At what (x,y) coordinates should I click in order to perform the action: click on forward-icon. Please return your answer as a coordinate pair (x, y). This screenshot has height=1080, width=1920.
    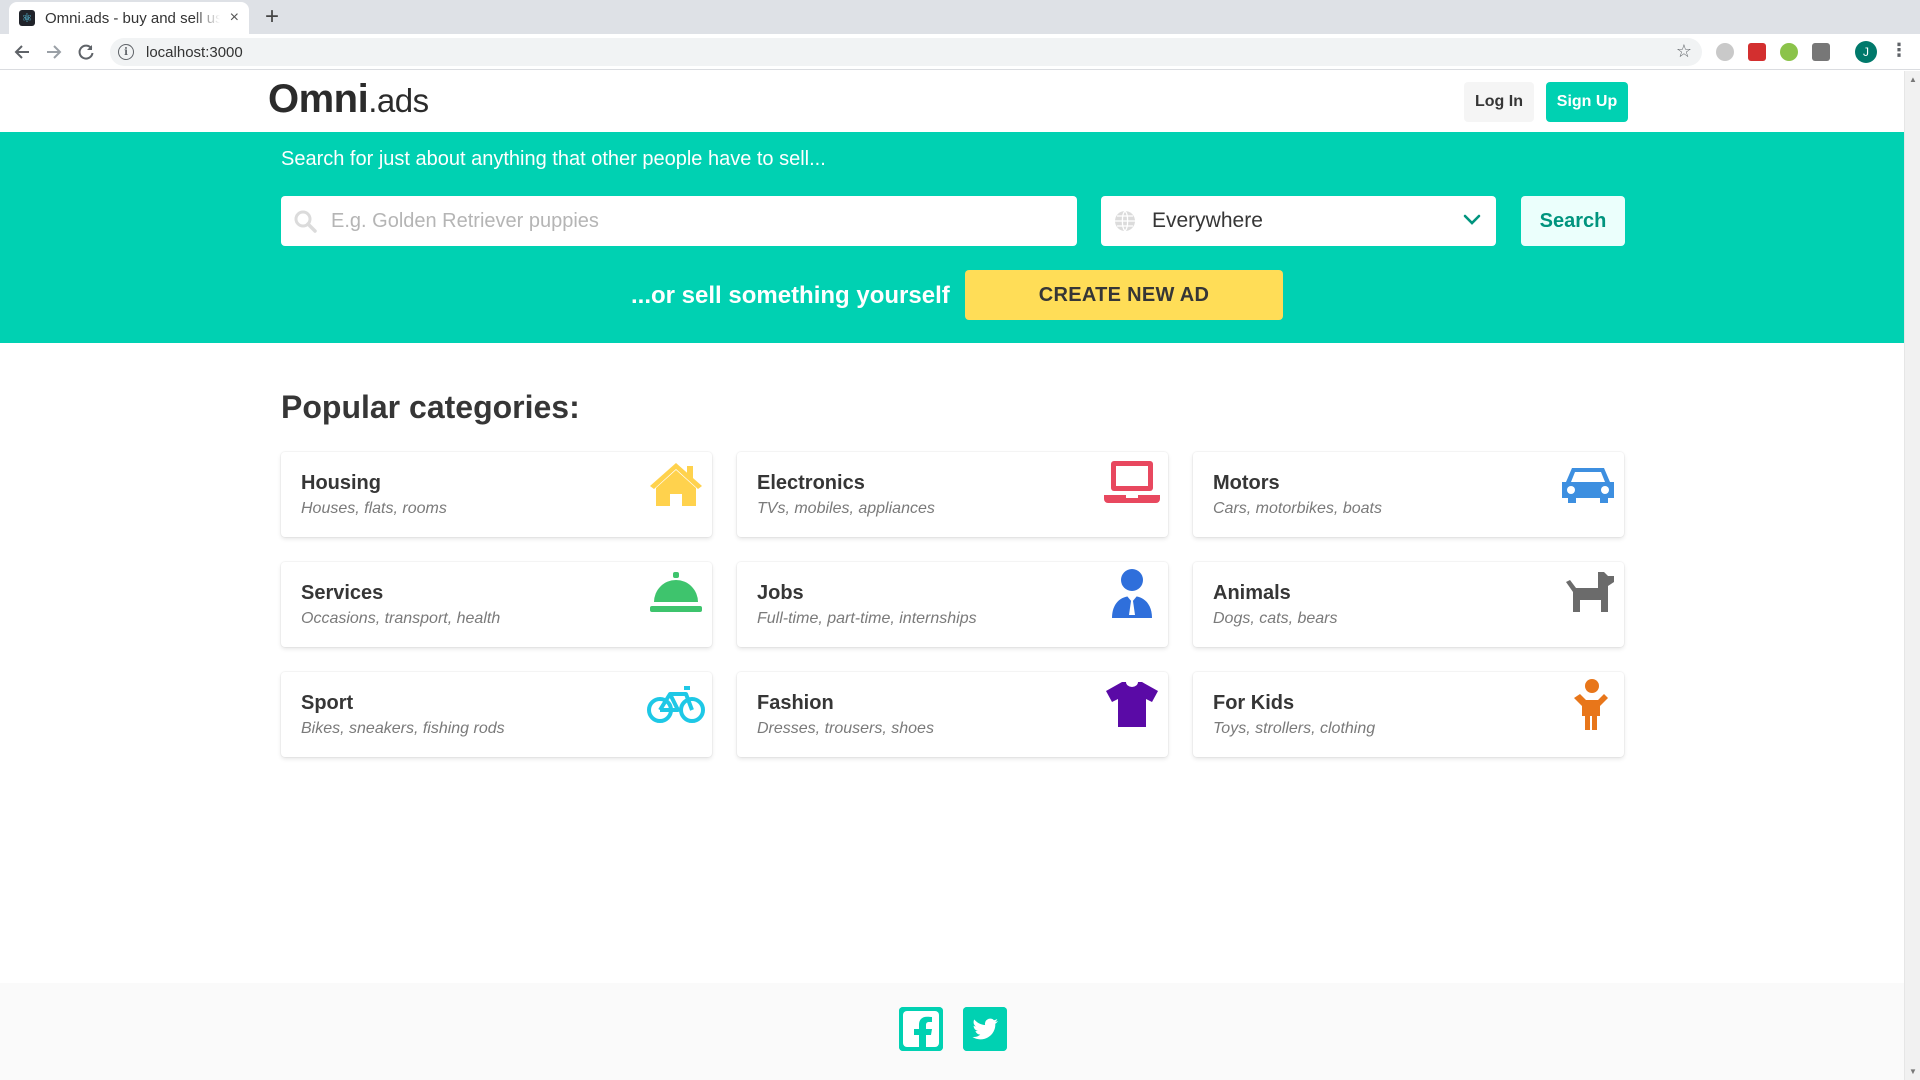
    Looking at the image, I should click on (54, 52).